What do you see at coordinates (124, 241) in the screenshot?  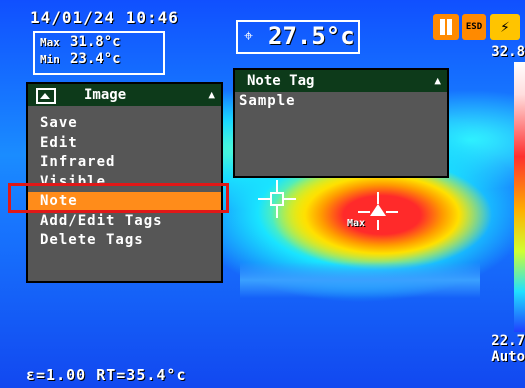 I see `menu-item-delete-tags: Delete Tags` at bounding box center [124, 241].